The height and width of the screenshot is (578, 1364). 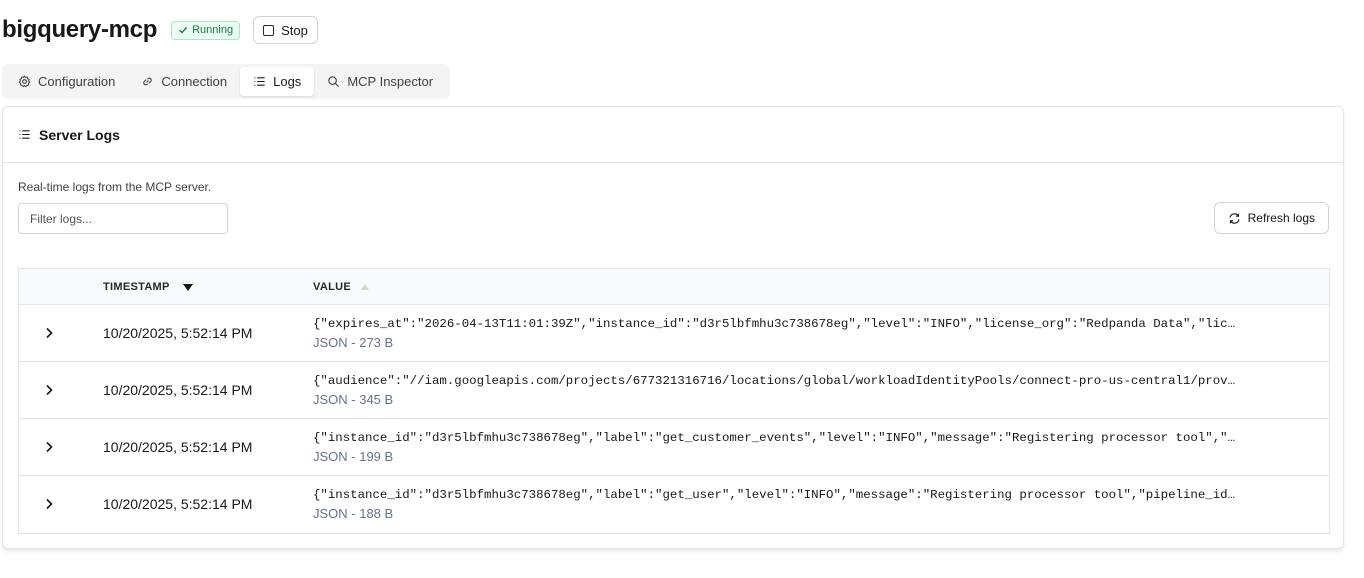 What do you see at coordinates (287, 81) in the screenshot?
I see `tab-label: Logs` at bounding box center [287, 81].